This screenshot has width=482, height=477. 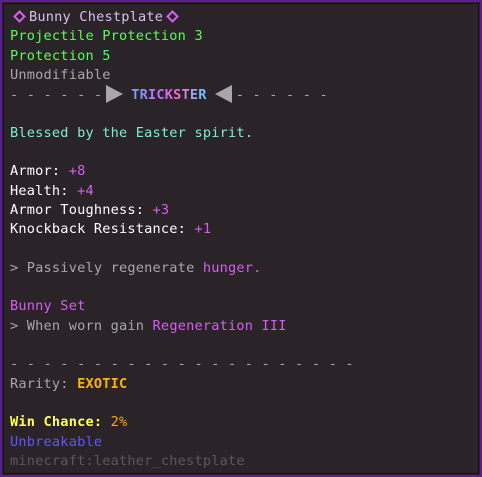 I want to click on win-chance-value: 2%, so click(x=119, y=422).